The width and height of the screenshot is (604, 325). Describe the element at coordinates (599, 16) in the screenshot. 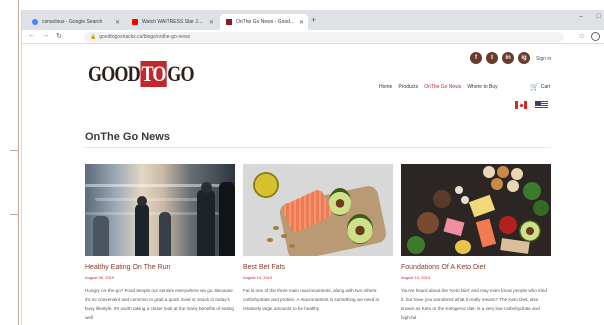

I see `maximize-button: □` at that location.